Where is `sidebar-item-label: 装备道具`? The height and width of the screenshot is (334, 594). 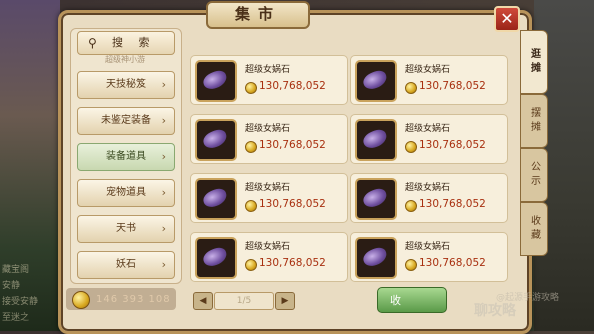 sidebar-item-label: 装备道具 is located at coordinates (126, 156).